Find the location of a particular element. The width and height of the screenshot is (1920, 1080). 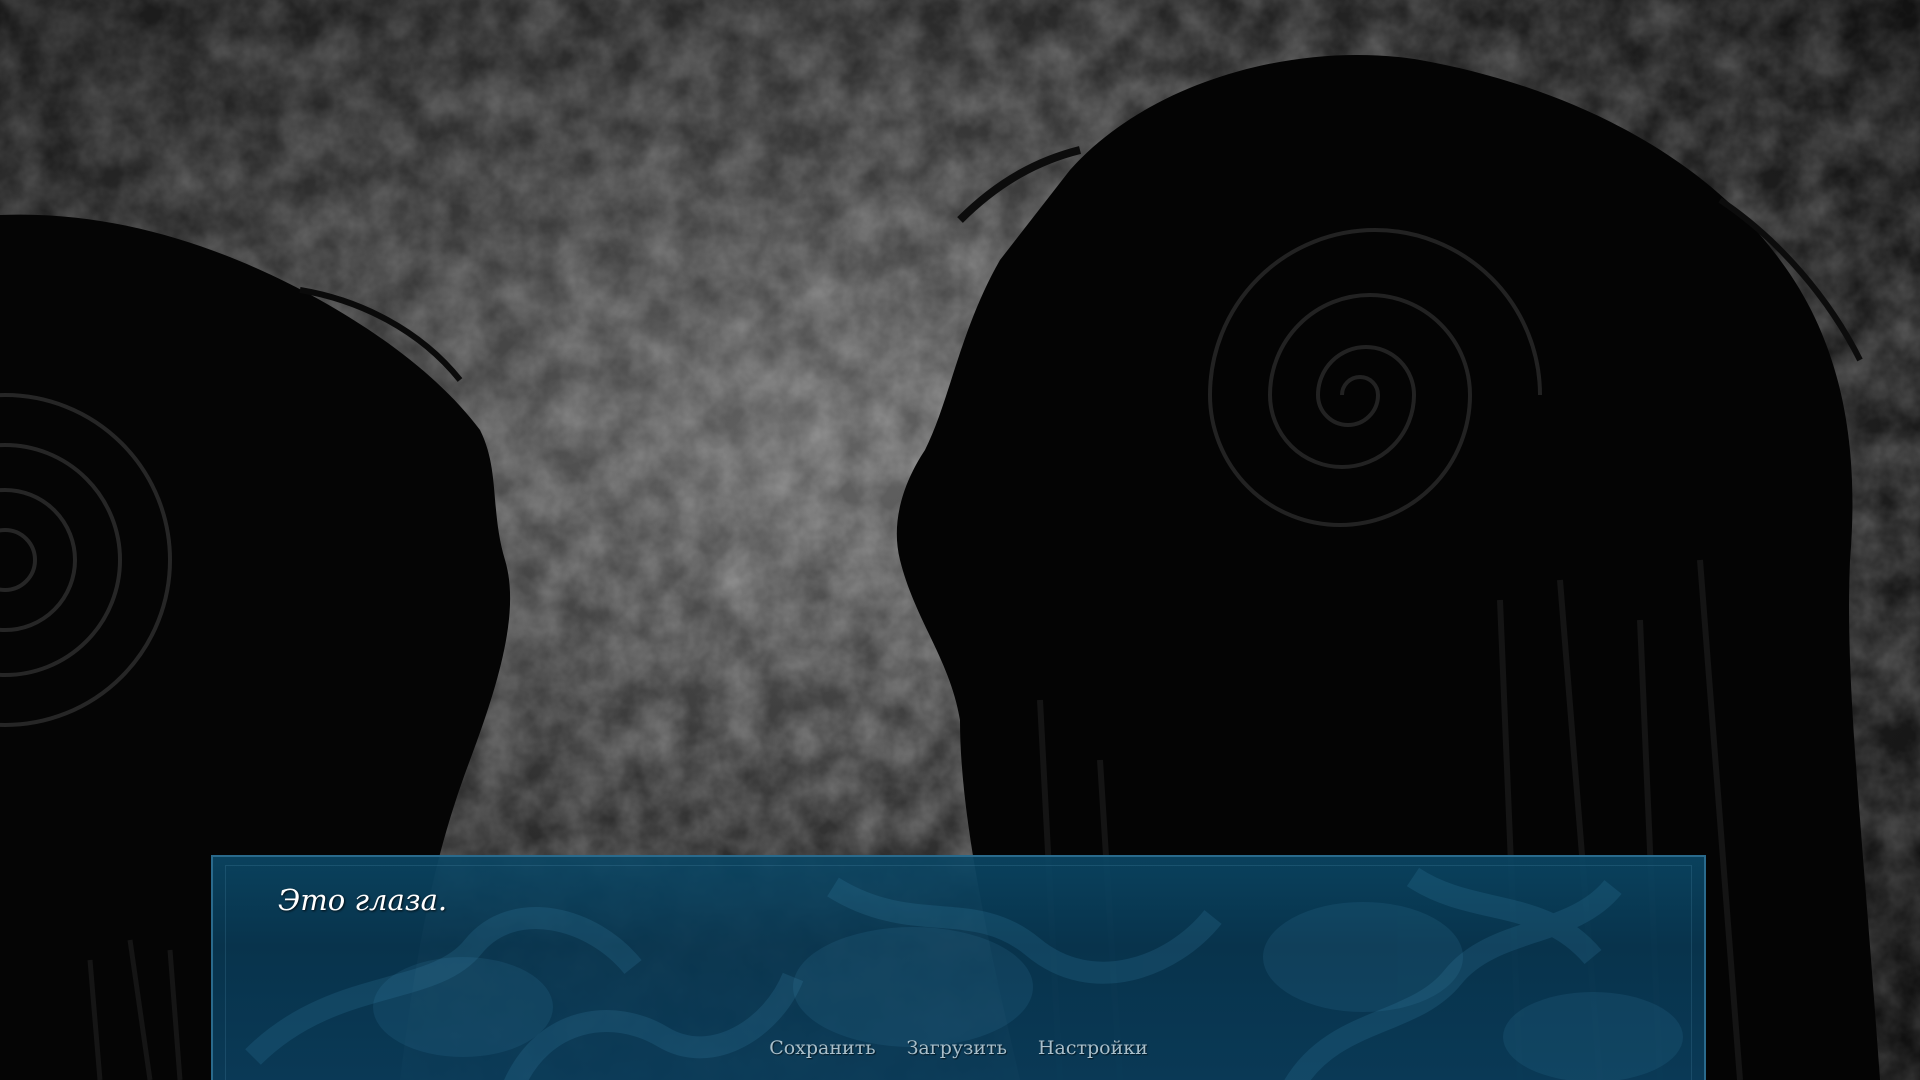

save-button: Сохранить is located at coordinates (822, 1048).